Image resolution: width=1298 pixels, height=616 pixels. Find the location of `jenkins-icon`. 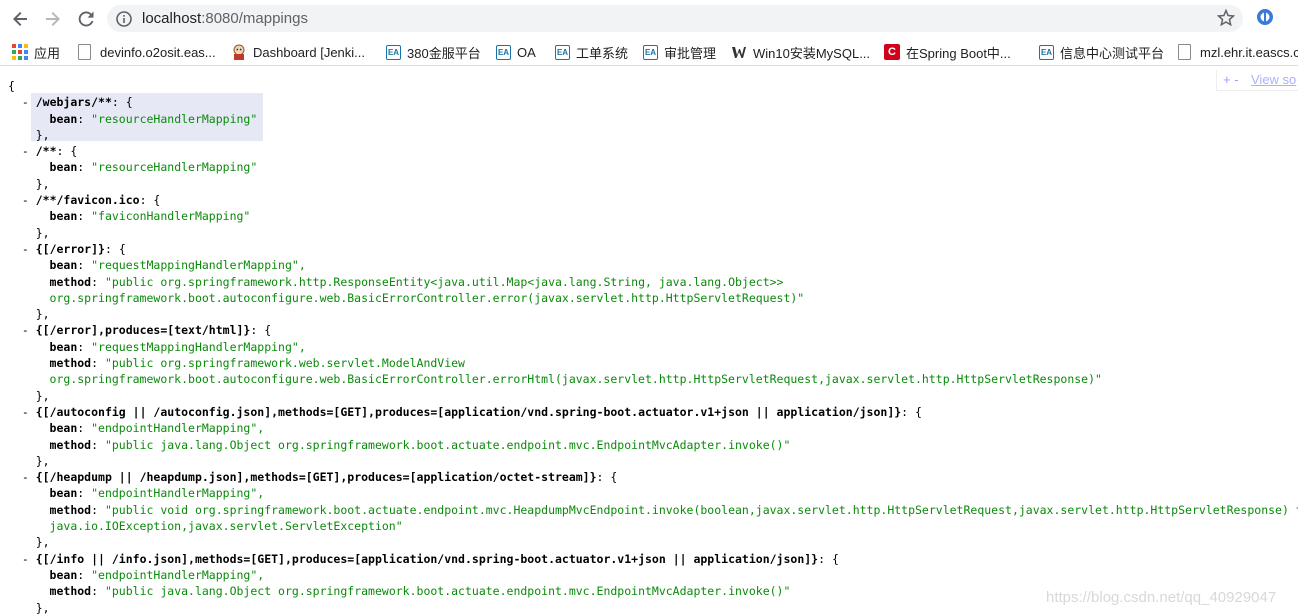

jenkins-icon is located at coordinates (239, 52).